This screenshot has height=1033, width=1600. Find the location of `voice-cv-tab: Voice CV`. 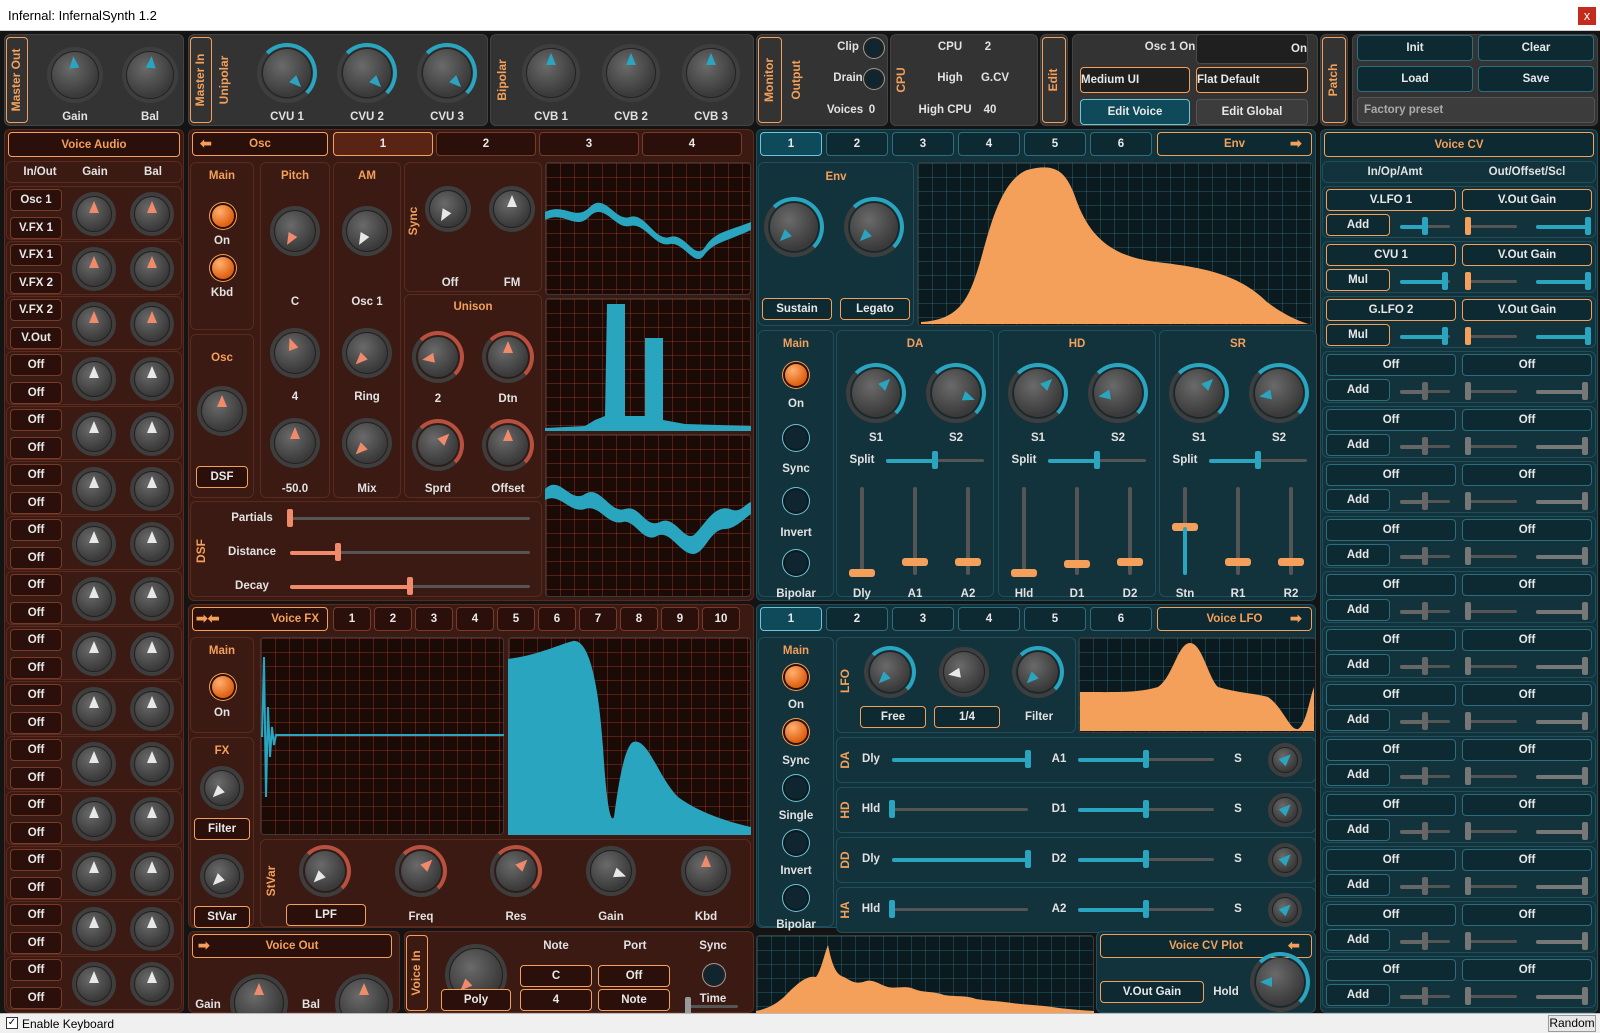

voice-cv-tab: Voice CV is located at coordinates (1459, 144).